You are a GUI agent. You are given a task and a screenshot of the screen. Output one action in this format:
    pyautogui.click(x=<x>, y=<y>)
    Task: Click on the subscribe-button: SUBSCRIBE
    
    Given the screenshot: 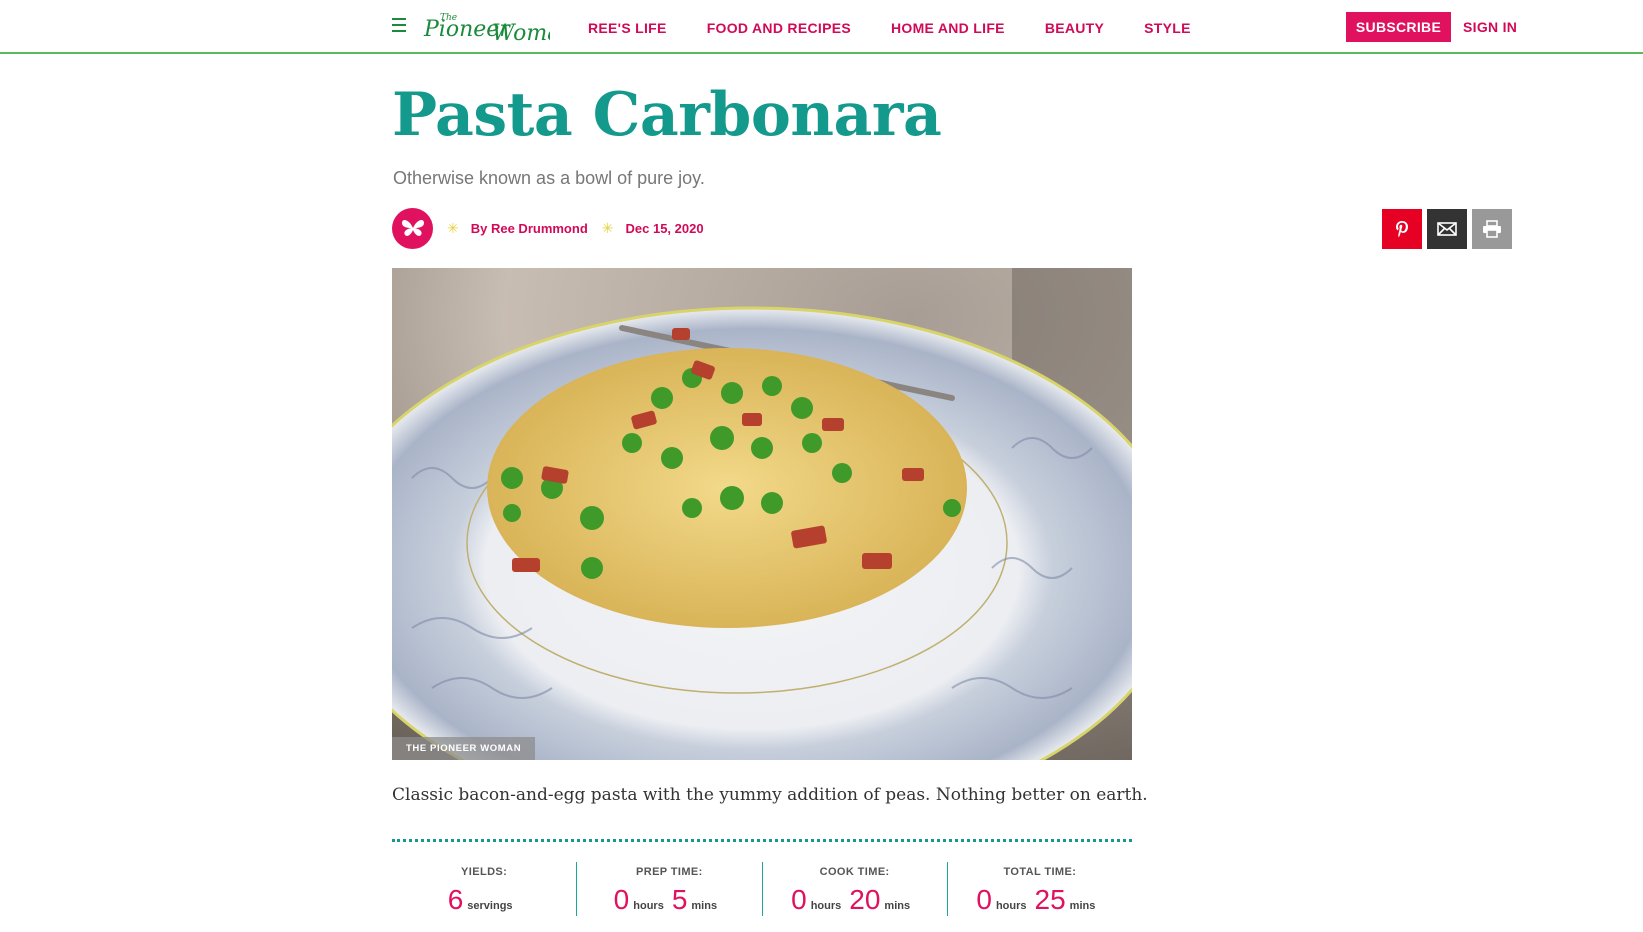 What is the action you would take?
    pyautogui.click(x=1398, y=27)
    